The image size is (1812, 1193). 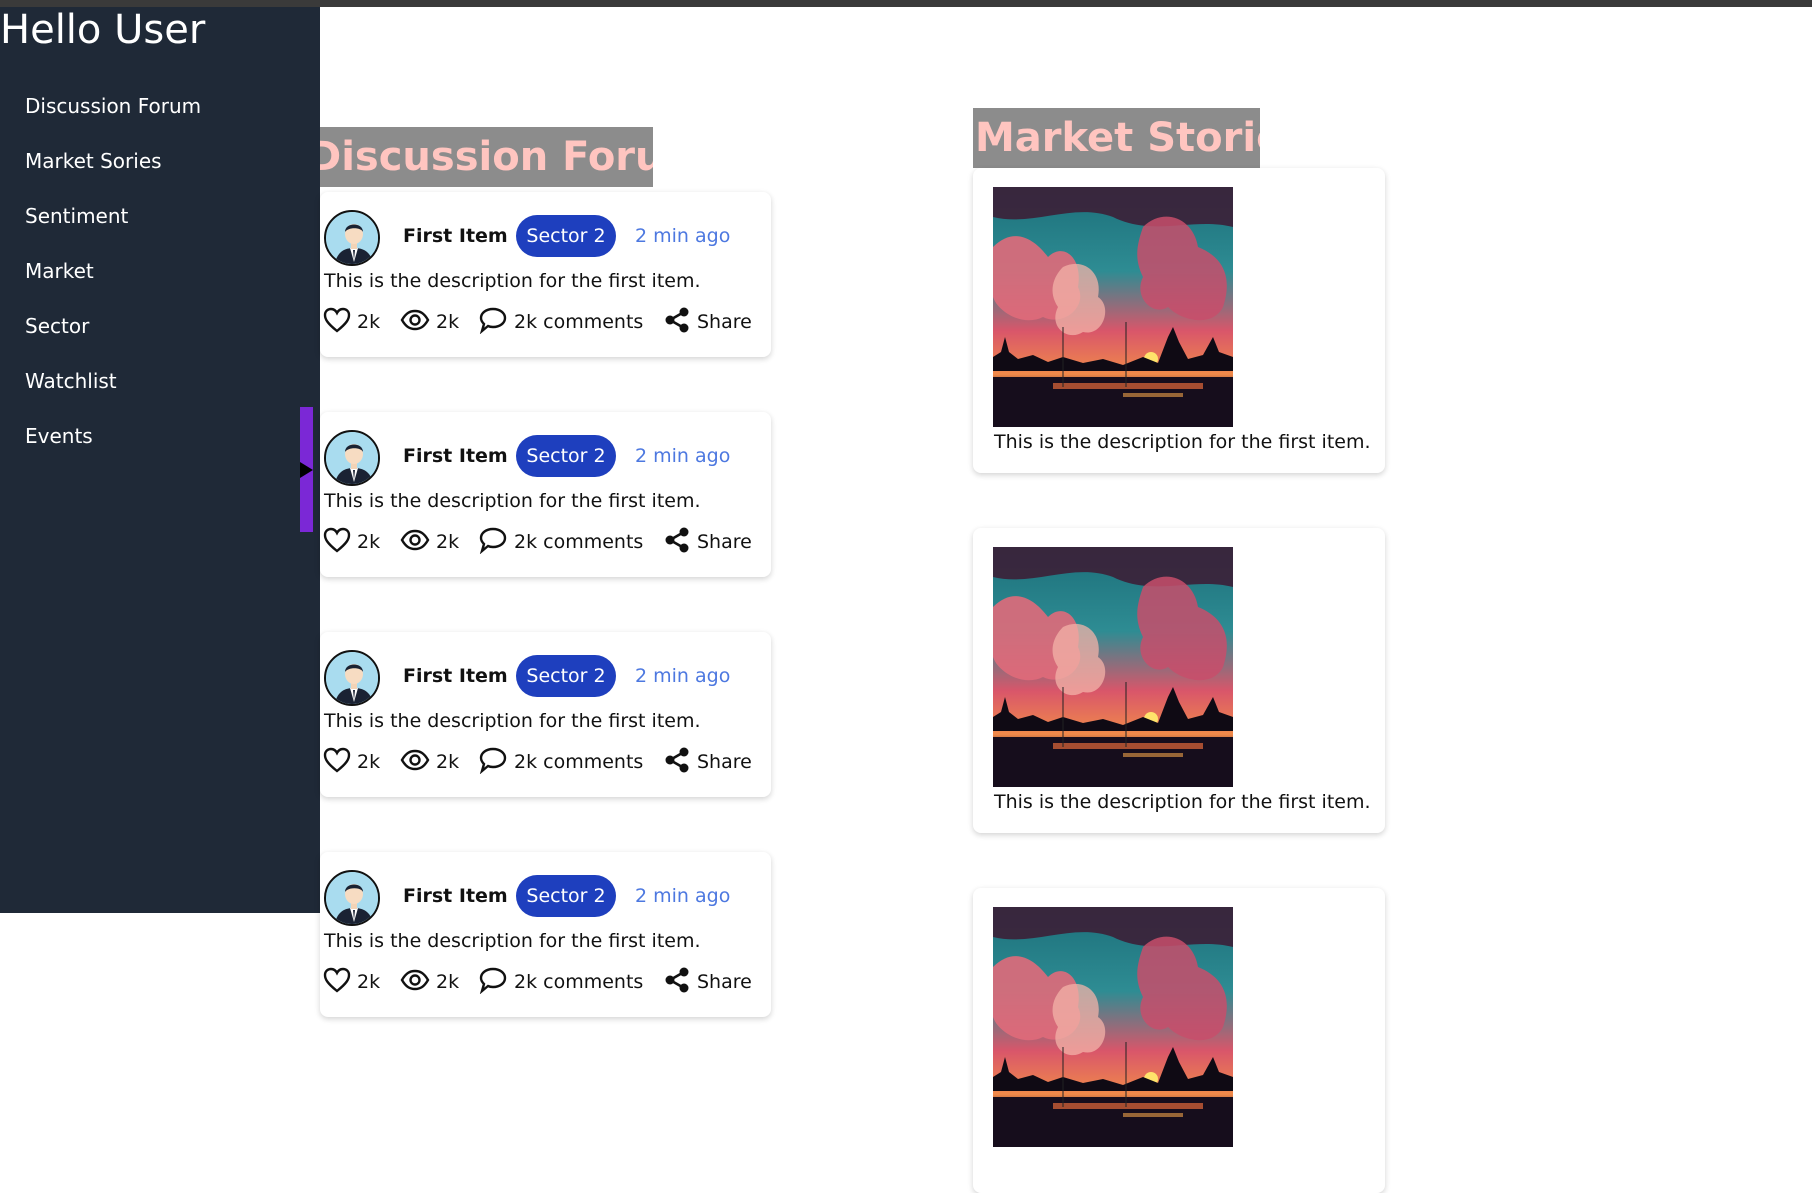 What do you see at coordinates (57, 326) in the screenshot?
I see `sidebar-item-sector: Sector` at bounding box center [57, 326].